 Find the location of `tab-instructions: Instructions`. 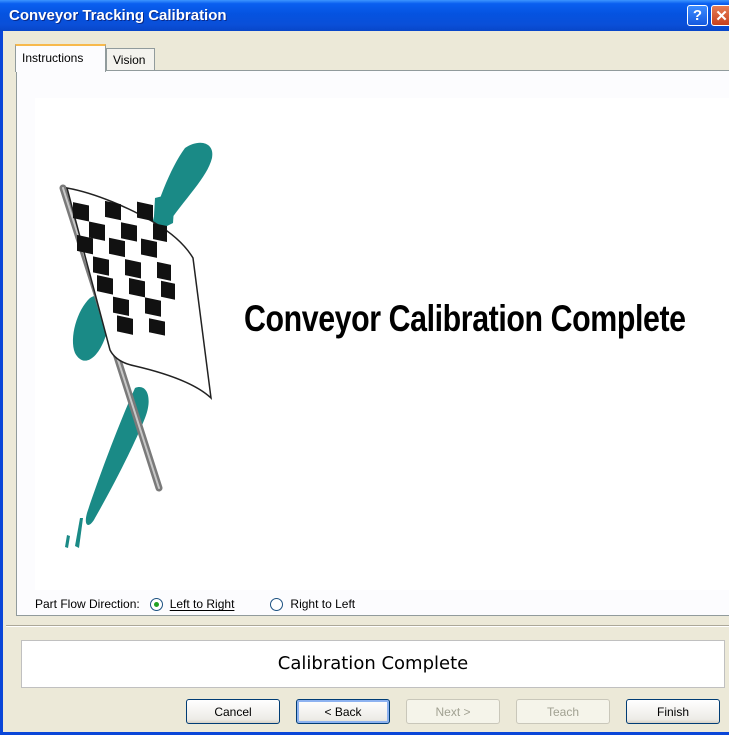

tab-instructions: Instructions is located at coordinates (60, 58).